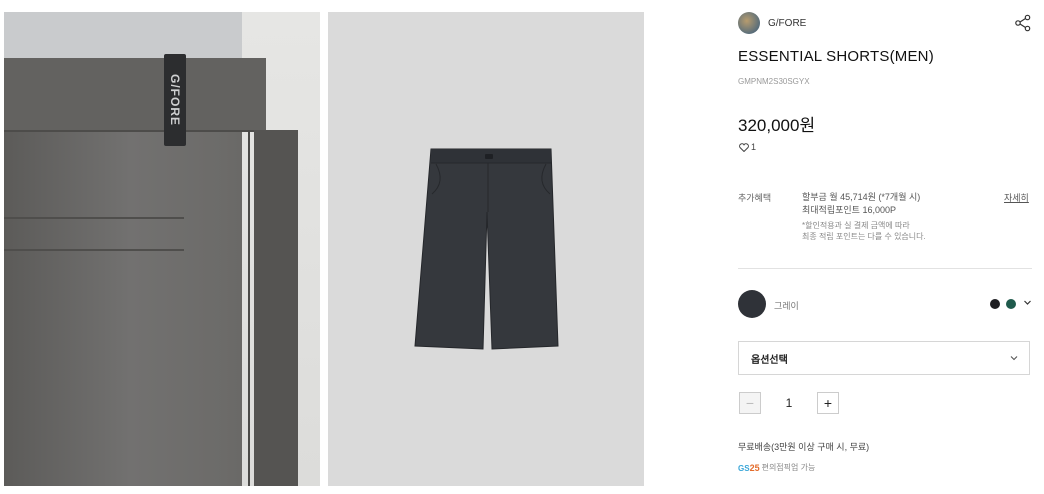 The width and height of the screenshot is (1044, 494). Describe the element at coordinates (885, 23) in the screenshot. I see `brand-row: G/FORE` at that location.